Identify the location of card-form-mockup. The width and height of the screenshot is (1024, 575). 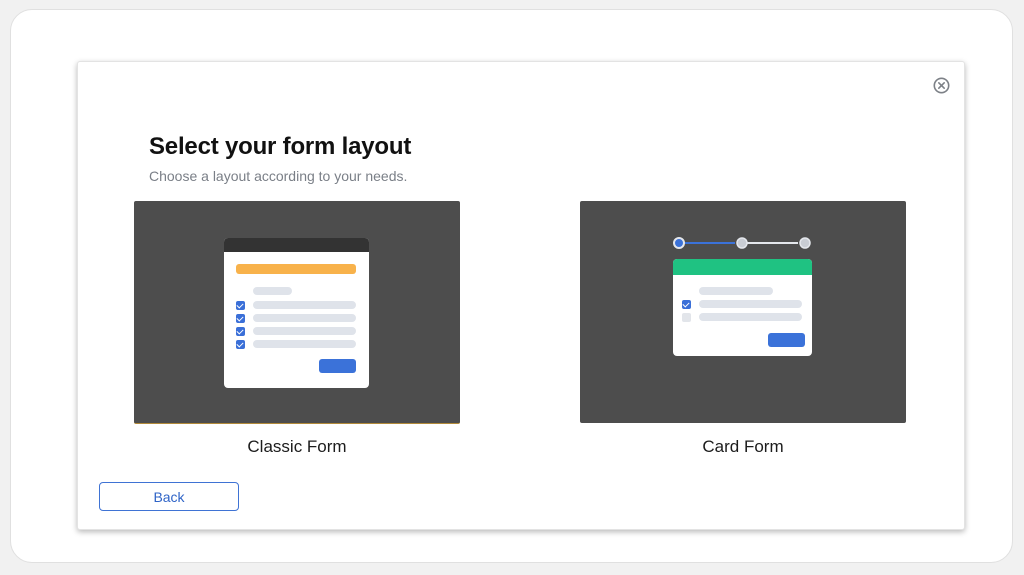
(742, 307).